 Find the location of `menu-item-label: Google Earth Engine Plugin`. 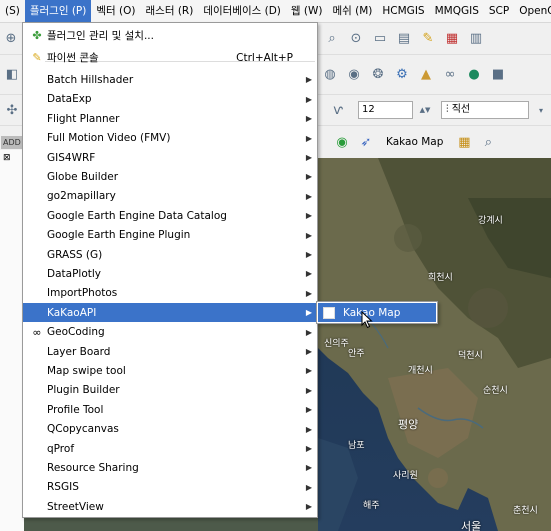

menu-item-label: Google Earth Engine Plugin is located at coordinates (119, 235).